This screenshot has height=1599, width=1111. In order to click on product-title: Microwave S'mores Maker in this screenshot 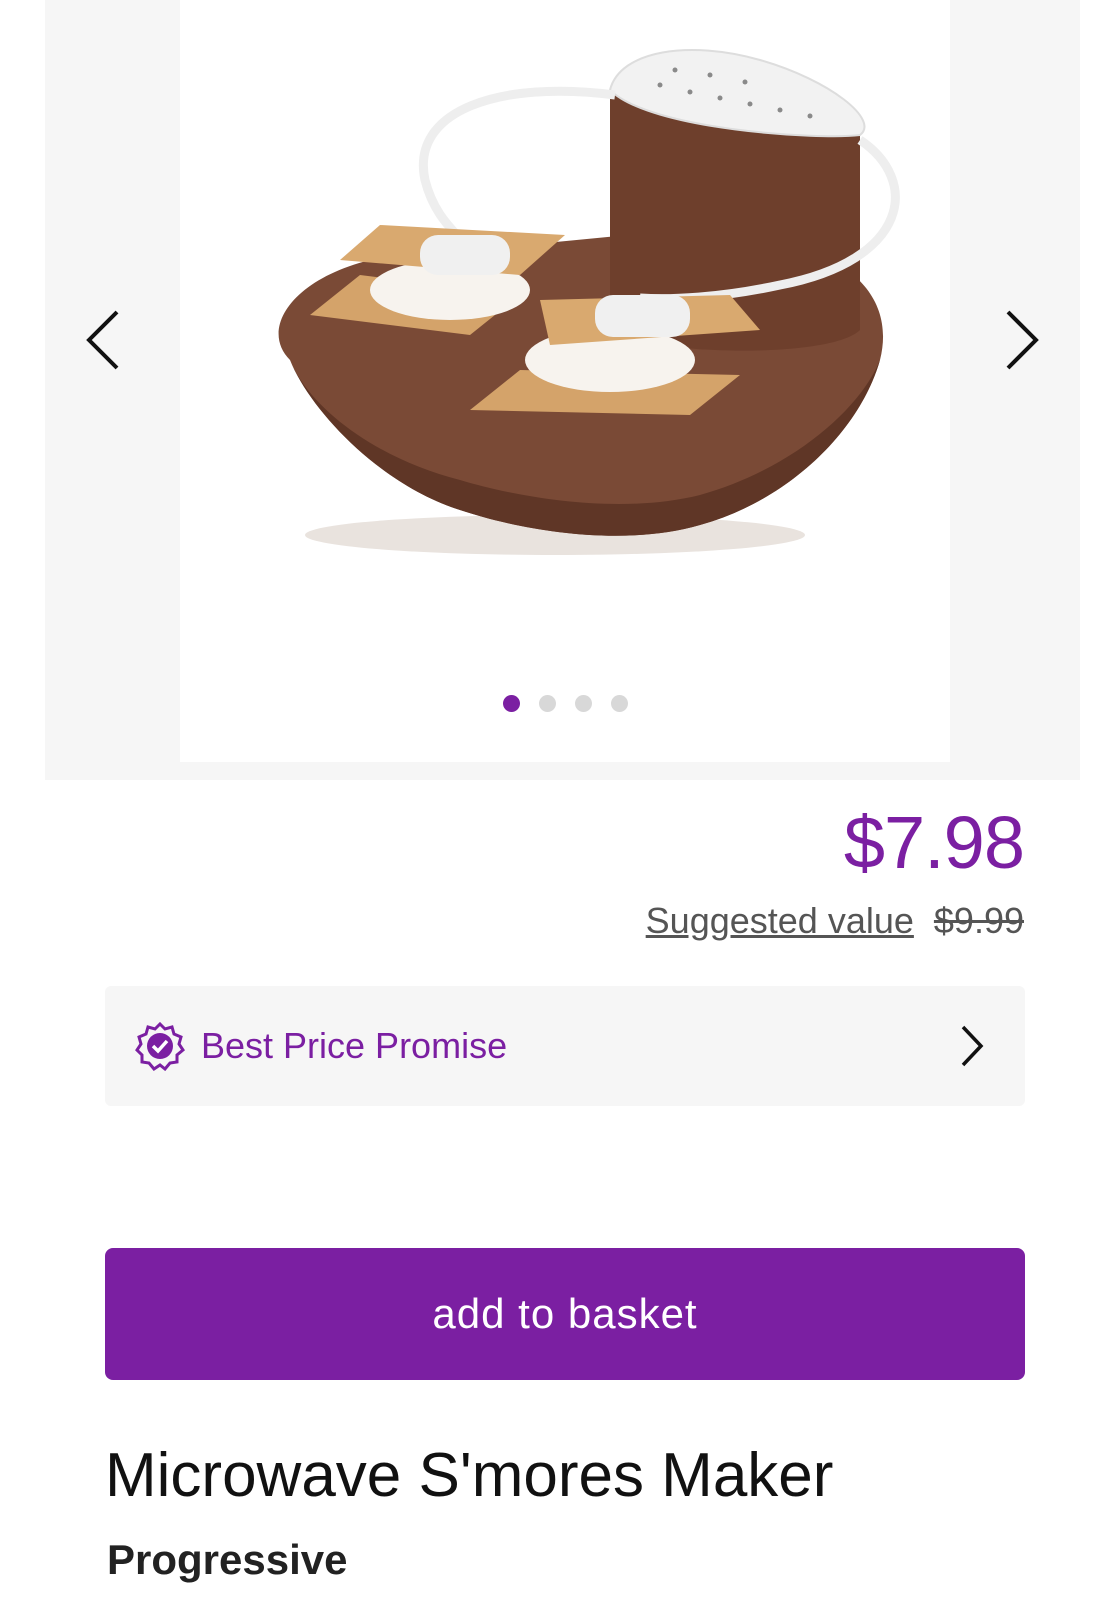, I will do `click(469, 1475)`.